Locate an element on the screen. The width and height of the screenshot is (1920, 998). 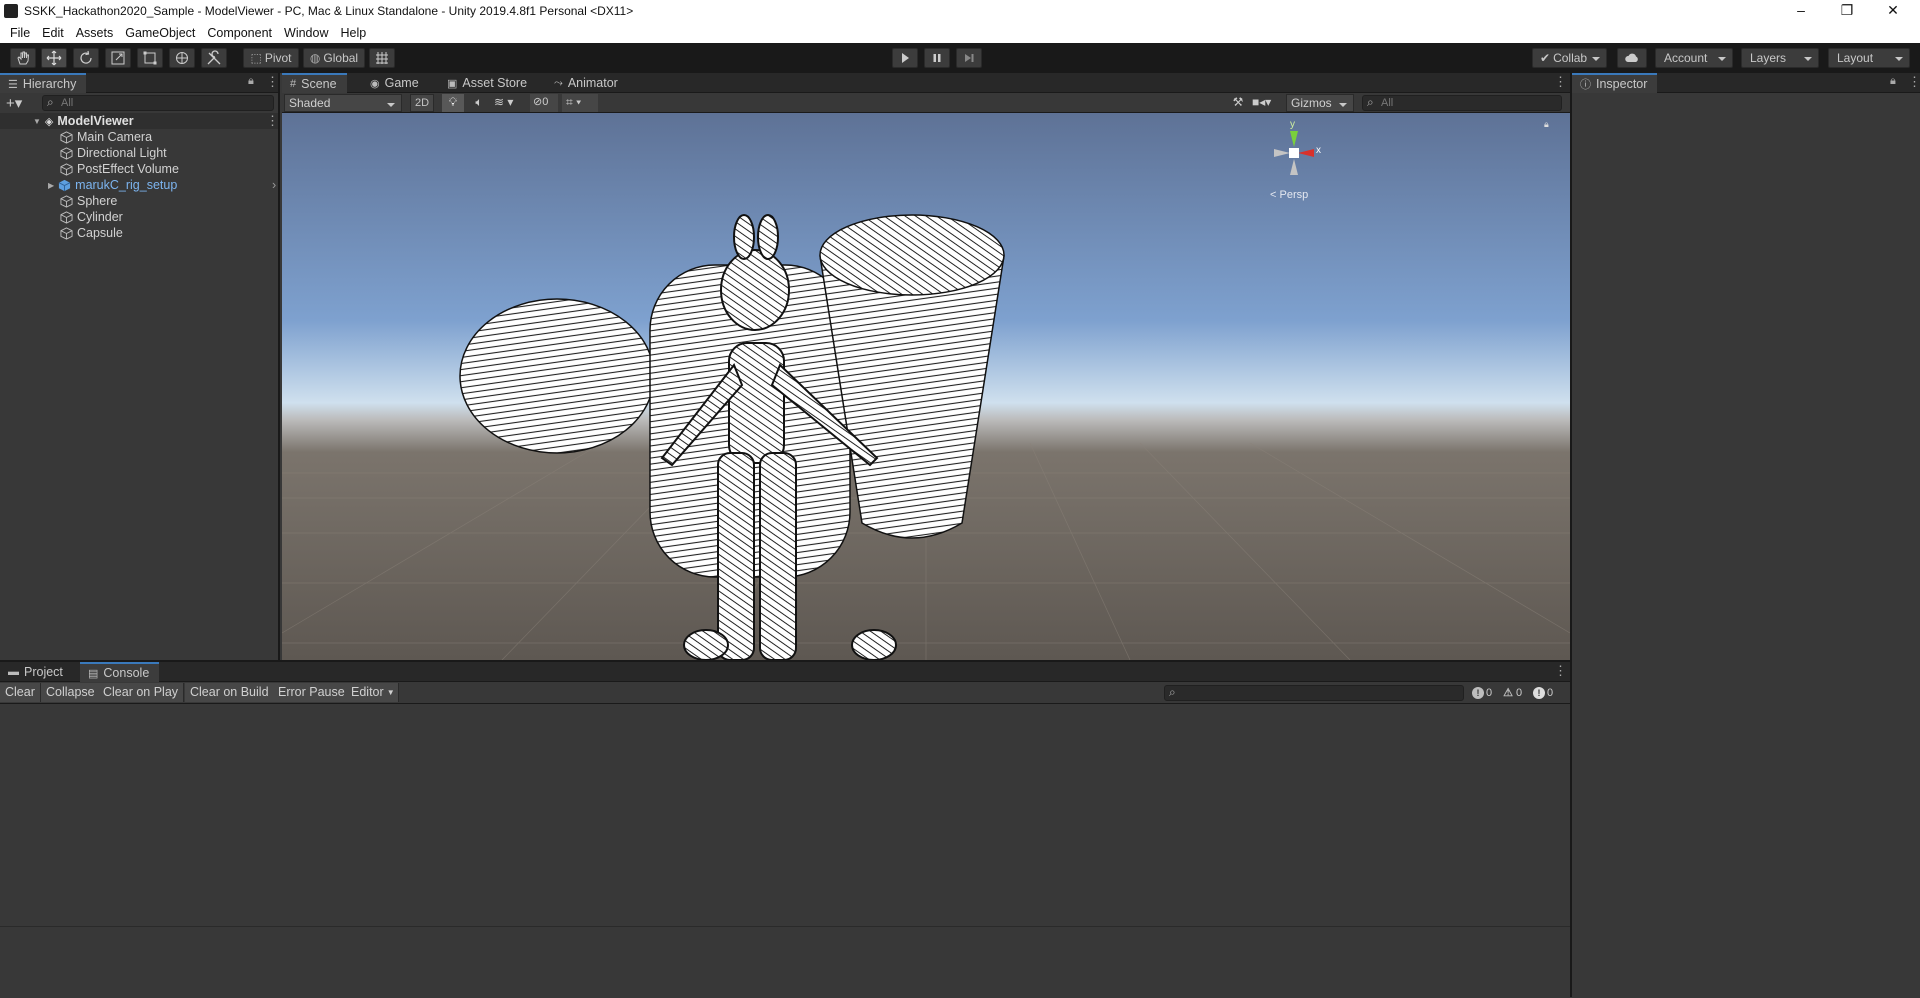
expand-arrow-icon: ▼ is located at coordinates (37, 121).